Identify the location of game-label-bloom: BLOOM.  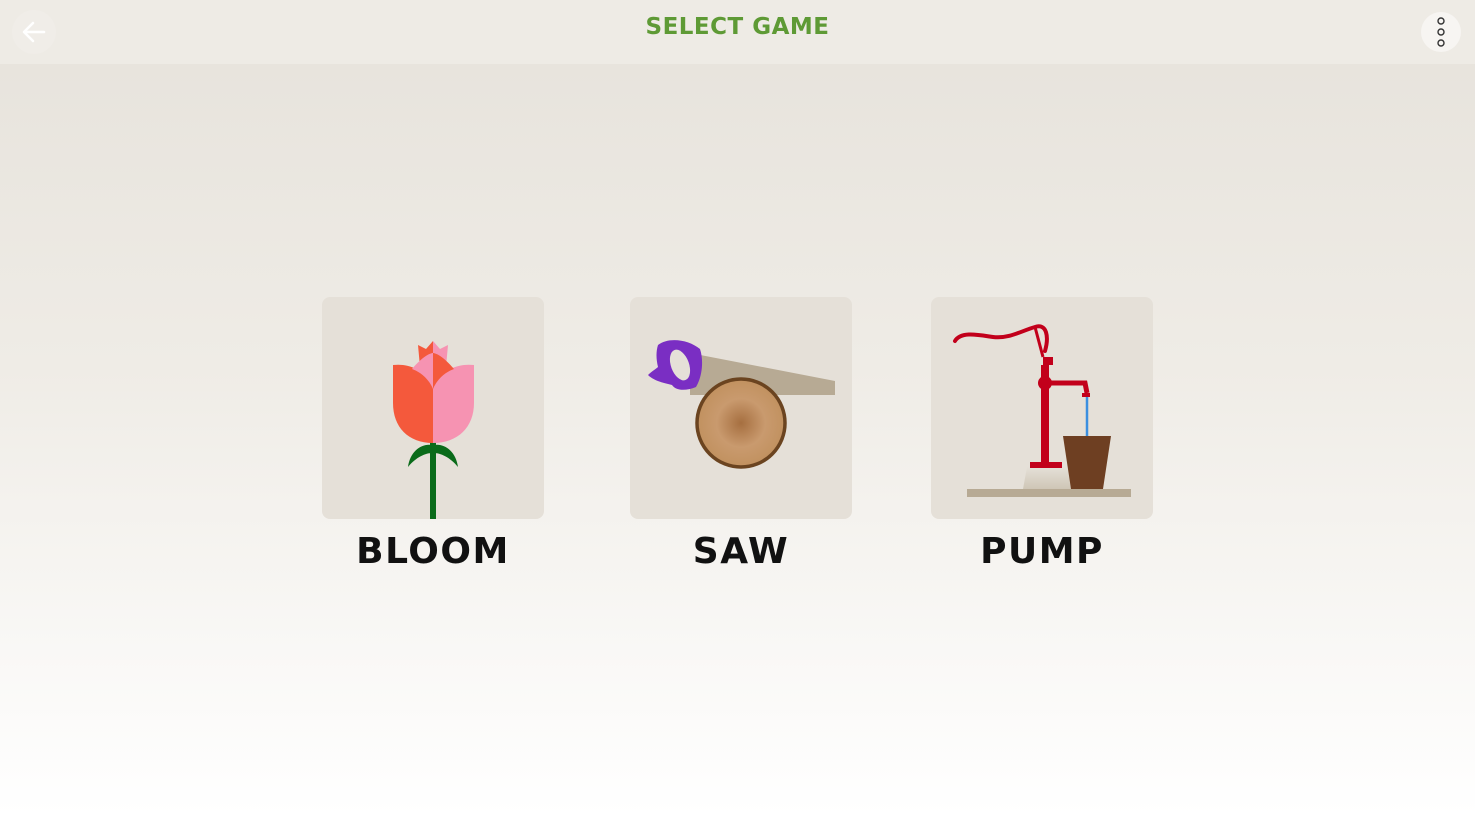
(433, 551).